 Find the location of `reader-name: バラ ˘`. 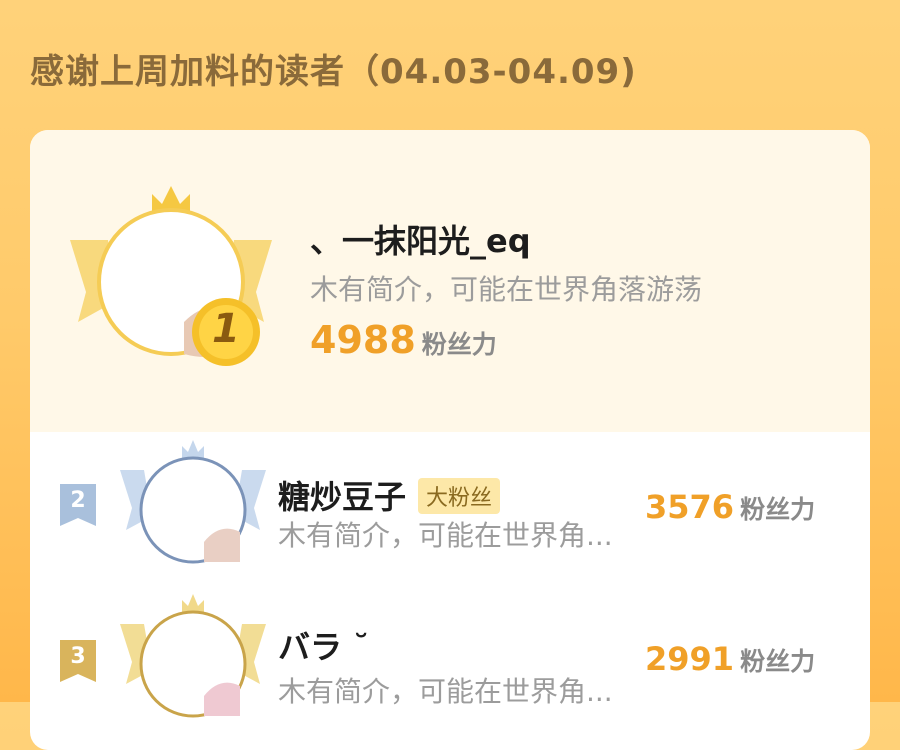

reader-name: バラ ˘ is located at coordinates (323, 645).